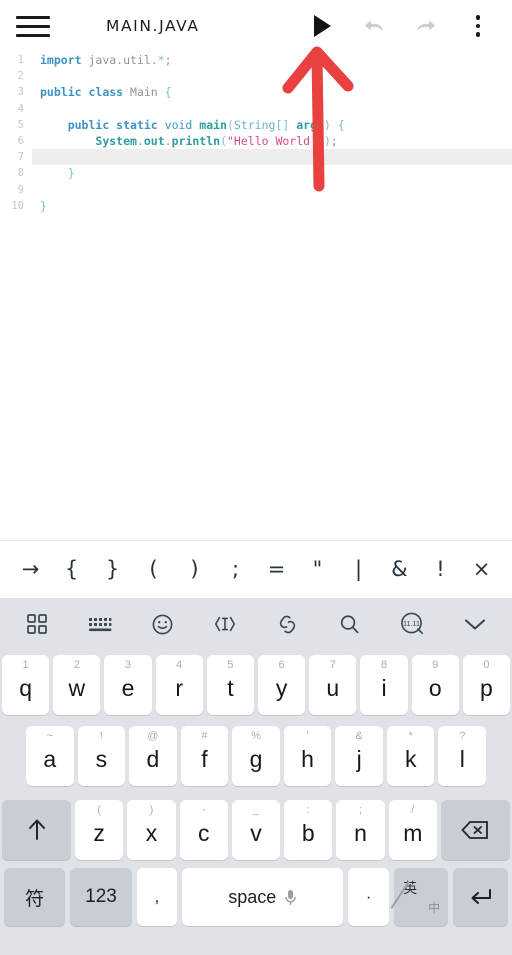 The height and width of the screenshot is (955, 512). Describe the element at coordinates (113, 569) in the screenshot. I see `close-brace-key: }` at that location.